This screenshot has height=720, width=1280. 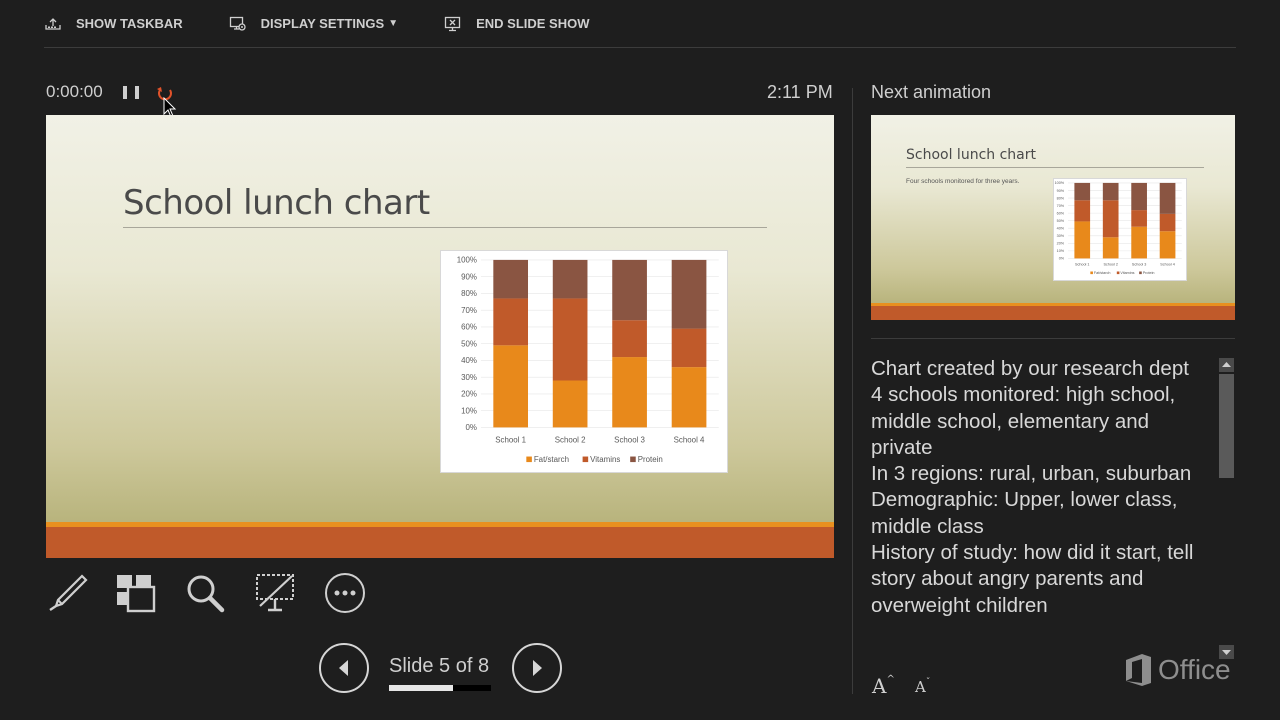 I want to click on slide-progress-bar, so click(x=440, y=688).